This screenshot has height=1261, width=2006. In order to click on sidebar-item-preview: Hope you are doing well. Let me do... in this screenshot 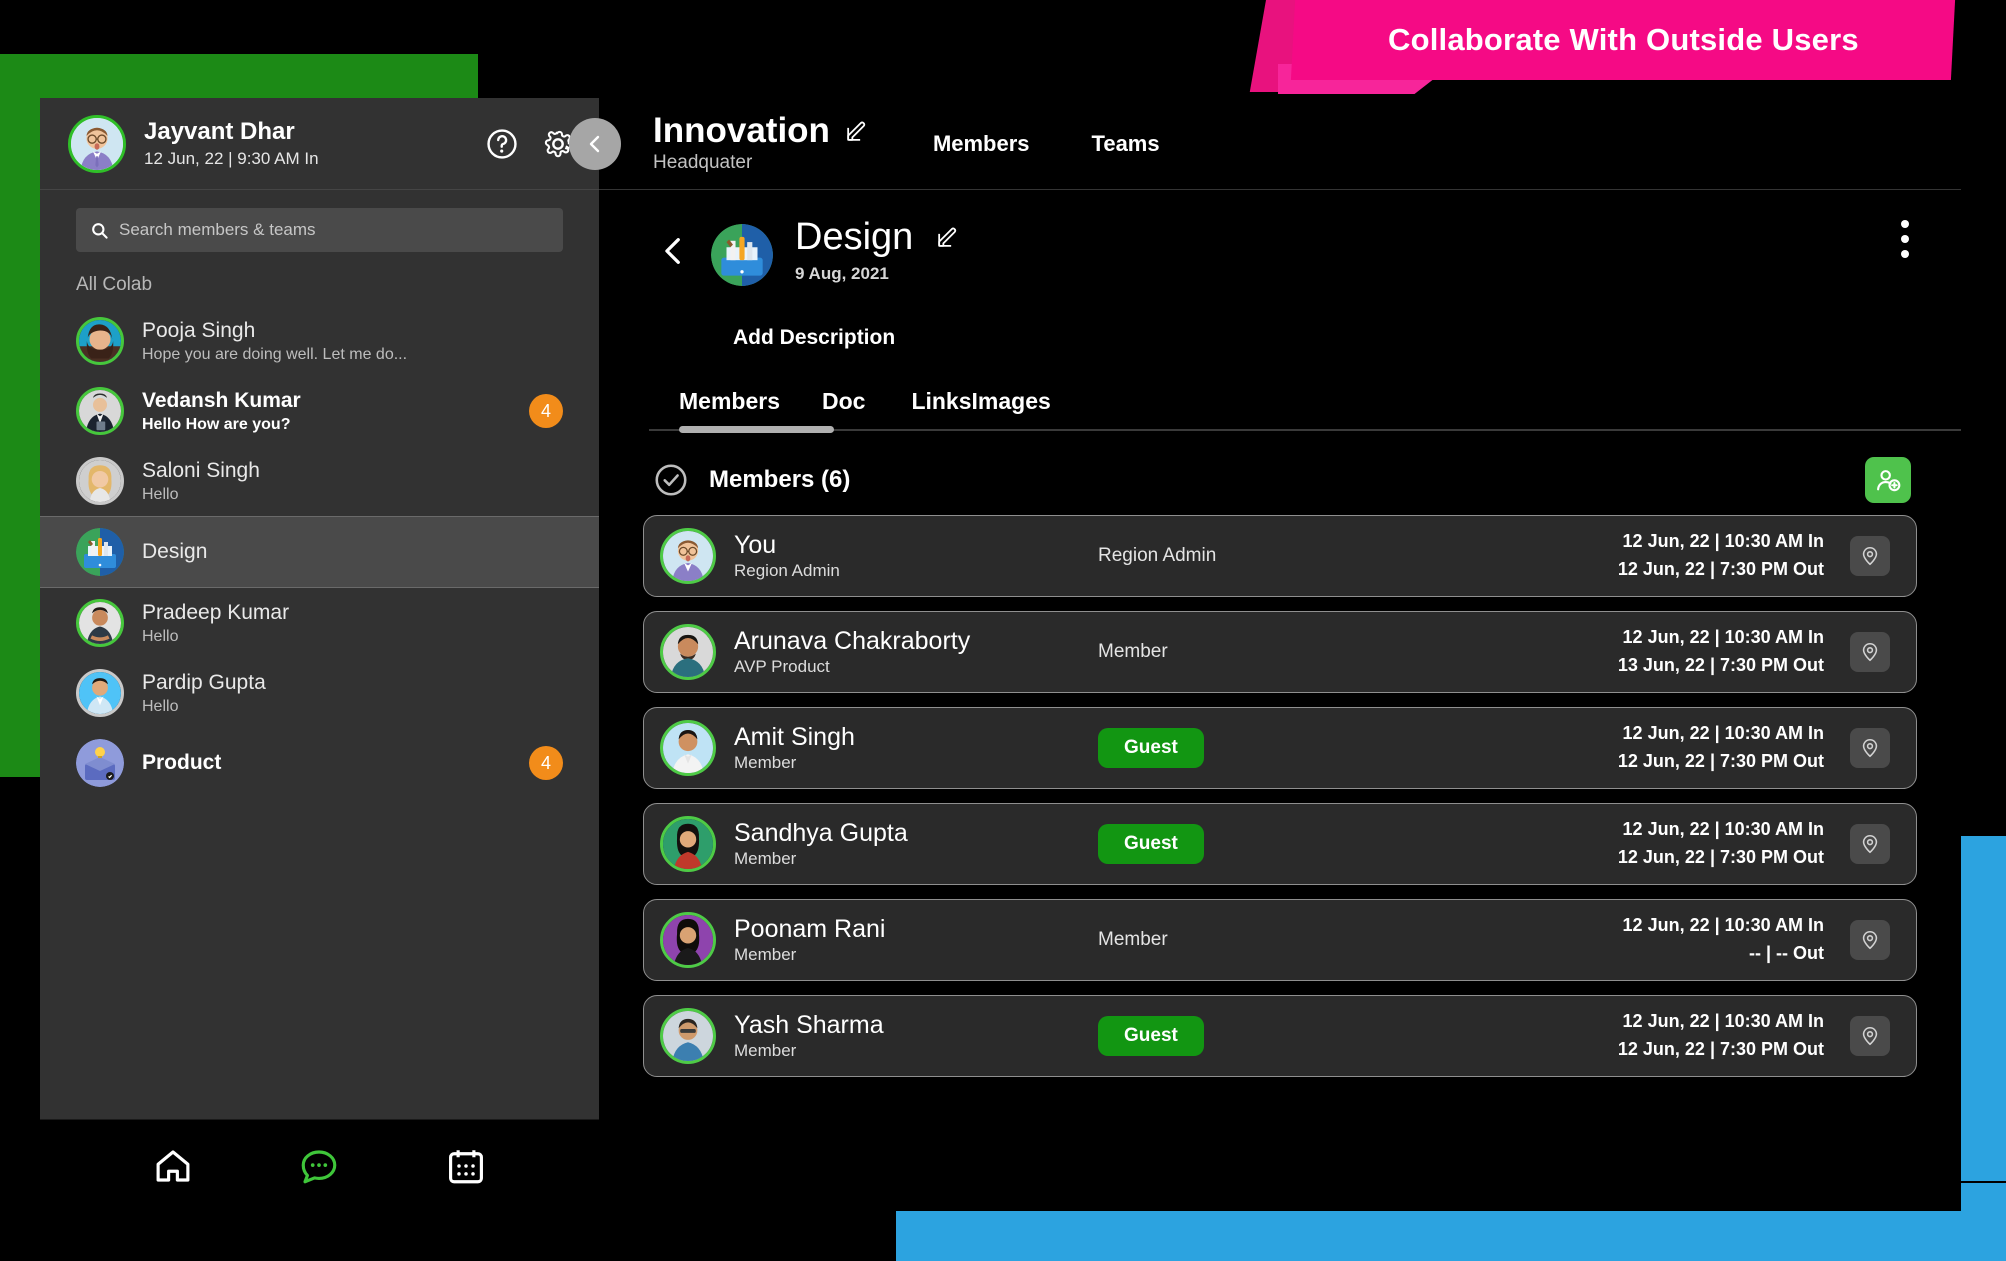, I will do `click(275, 354)`.